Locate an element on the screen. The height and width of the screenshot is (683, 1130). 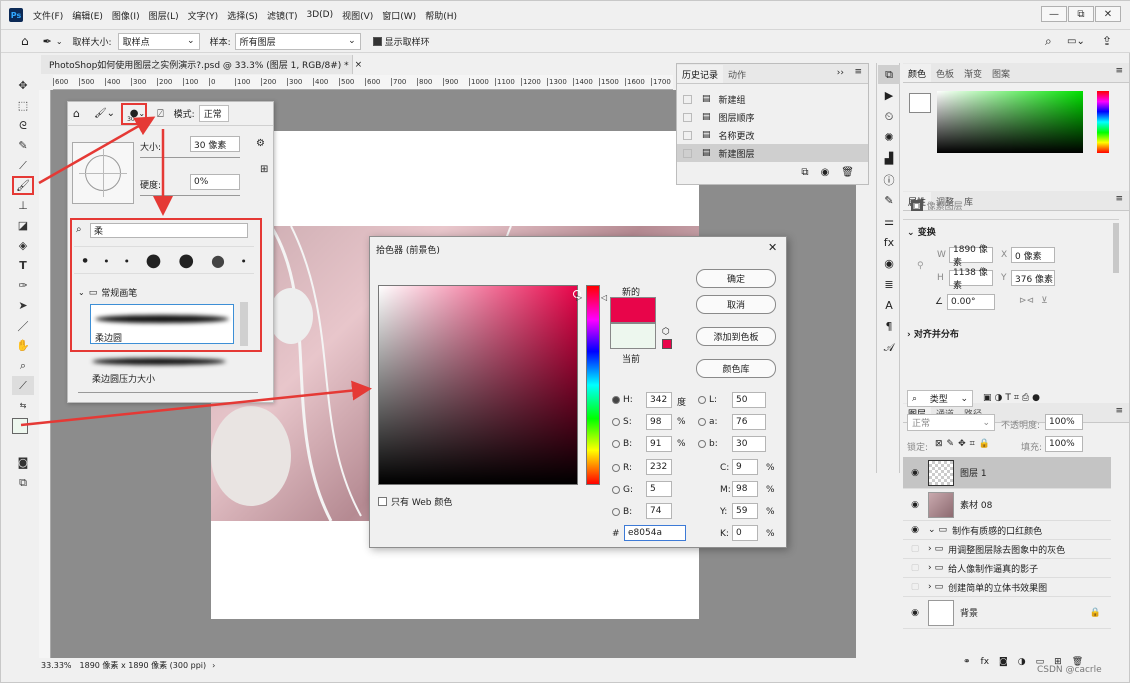
radio-lab-b: b: is located at coordinates (708, 444).